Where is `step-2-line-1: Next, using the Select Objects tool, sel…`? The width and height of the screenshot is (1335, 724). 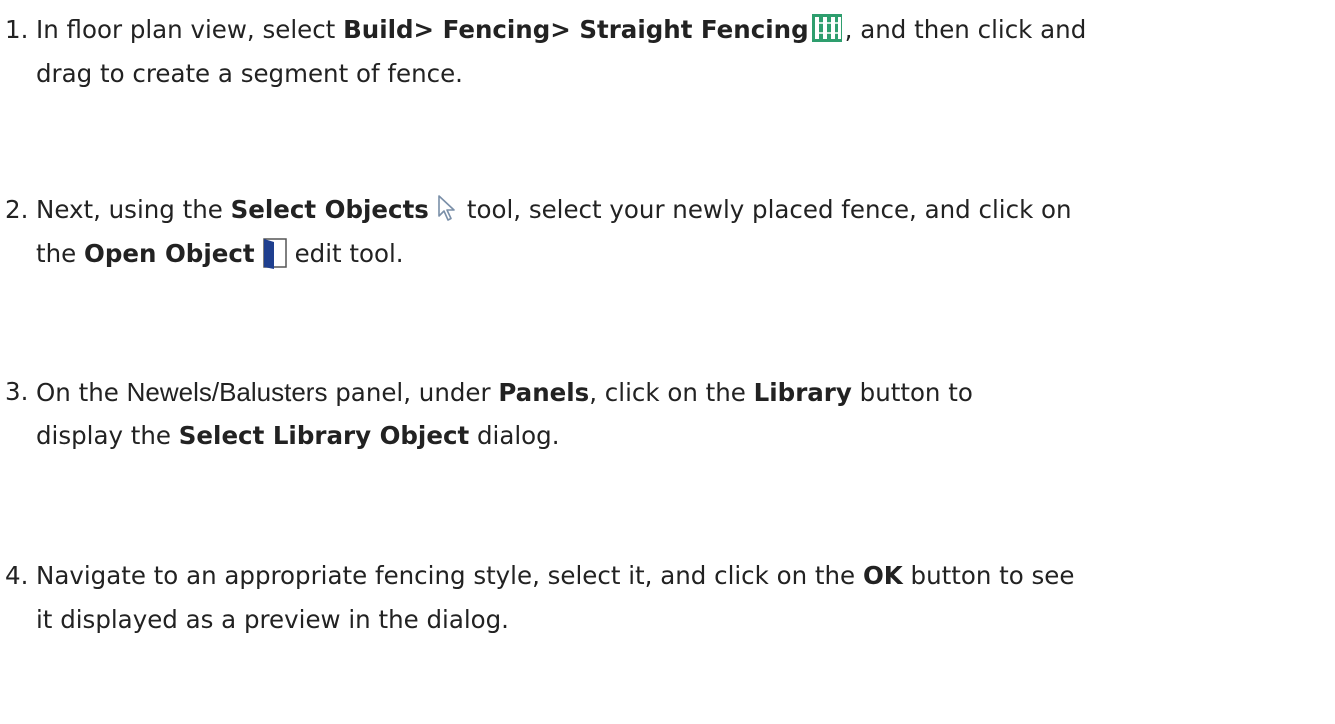
step-2-line-1: Next, using the Select Objects tool, sel… is located at coordinates (554, 209).